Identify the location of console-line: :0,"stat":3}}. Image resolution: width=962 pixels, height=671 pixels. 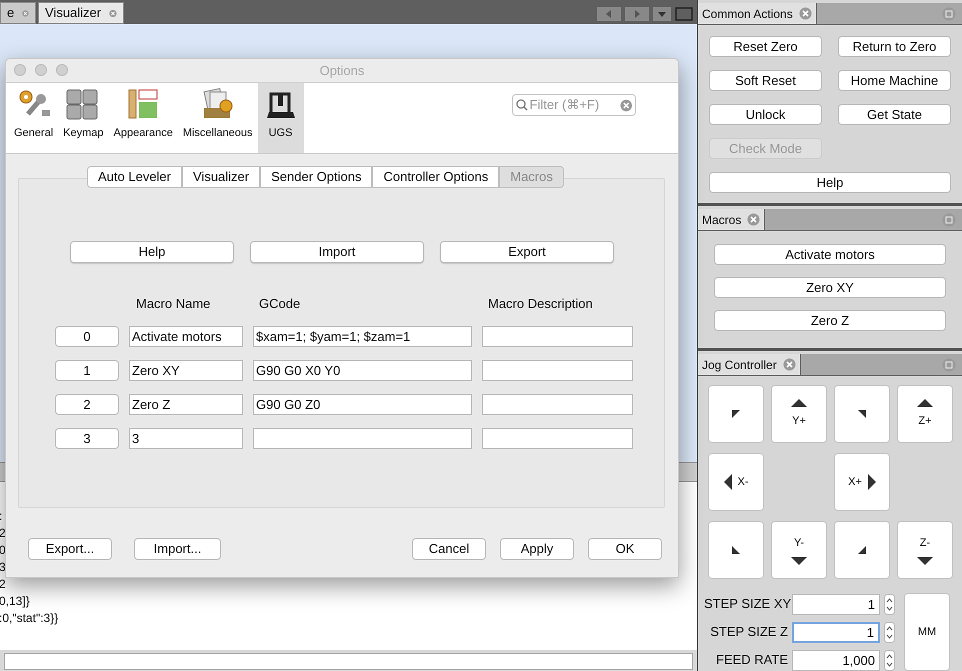
(29, 618).